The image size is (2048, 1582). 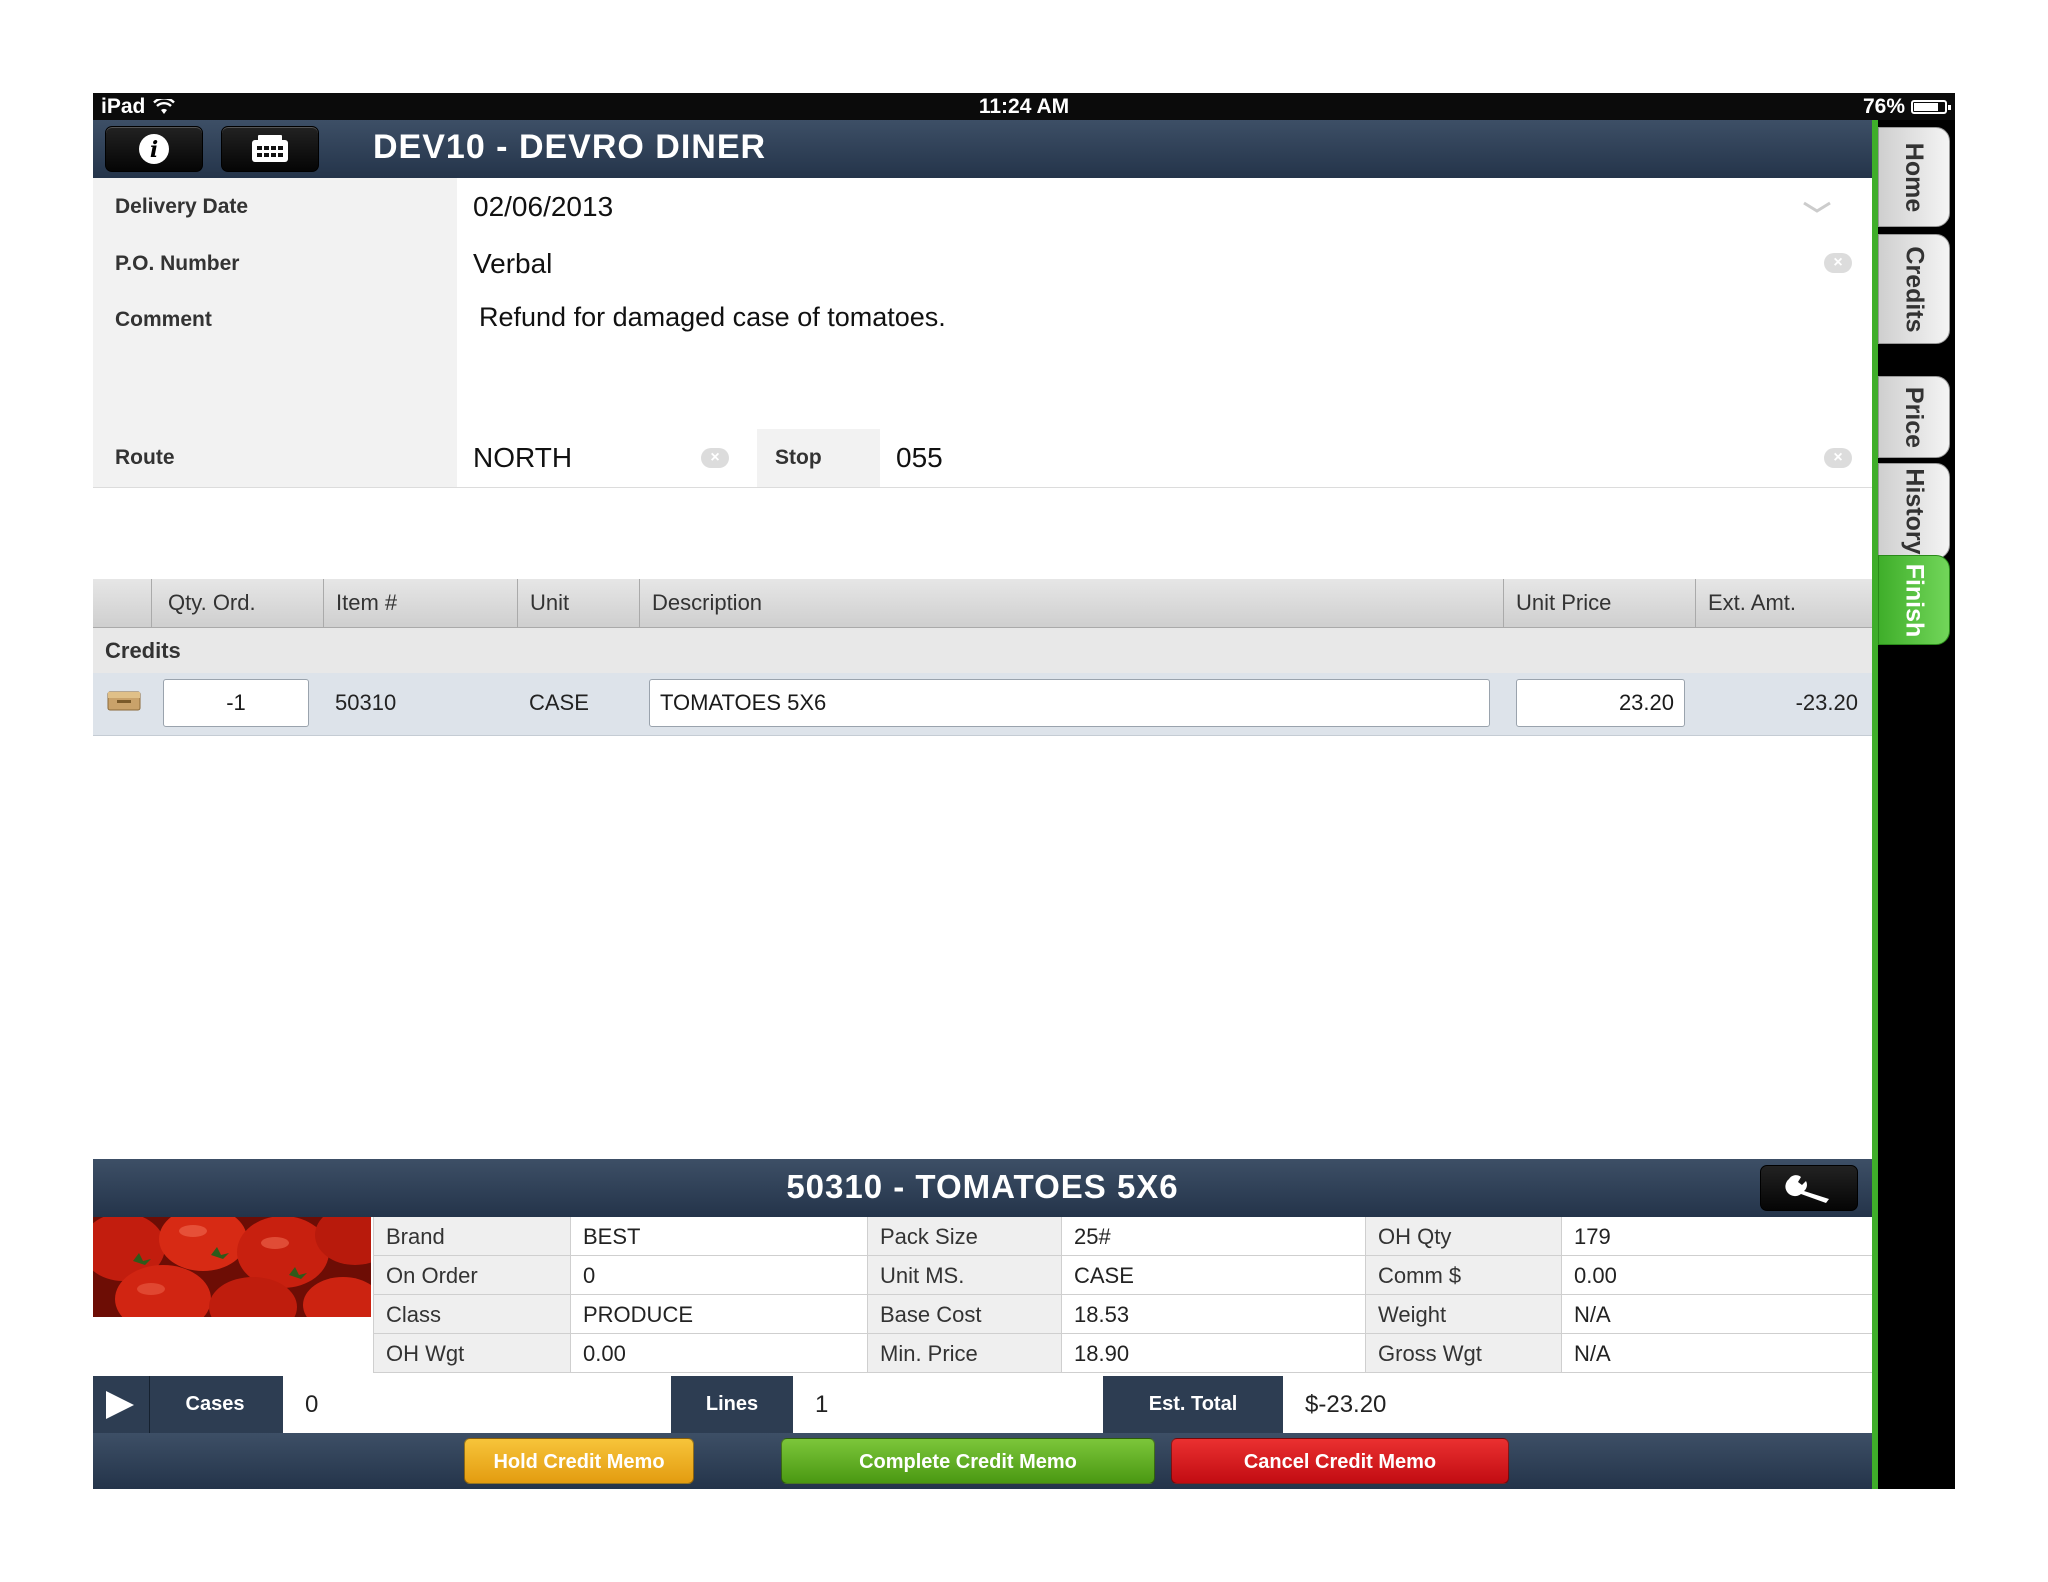 I want to click on clock: 11:24 AM, so click(x=1024, y=106).